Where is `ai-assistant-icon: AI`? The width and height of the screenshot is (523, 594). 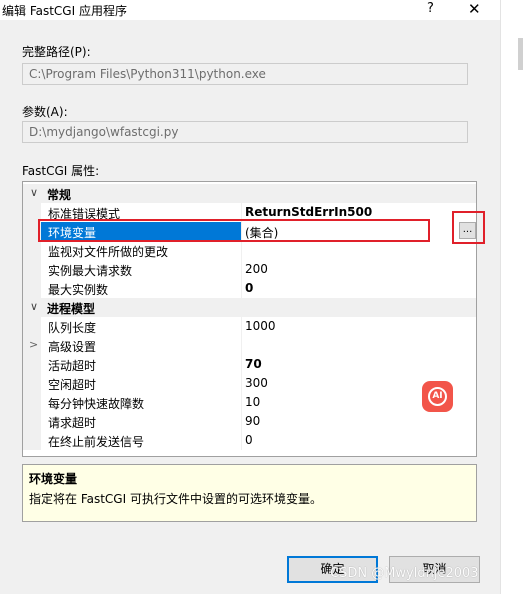 ai-assistant-icon: AI is located at coordinates (437, 396).